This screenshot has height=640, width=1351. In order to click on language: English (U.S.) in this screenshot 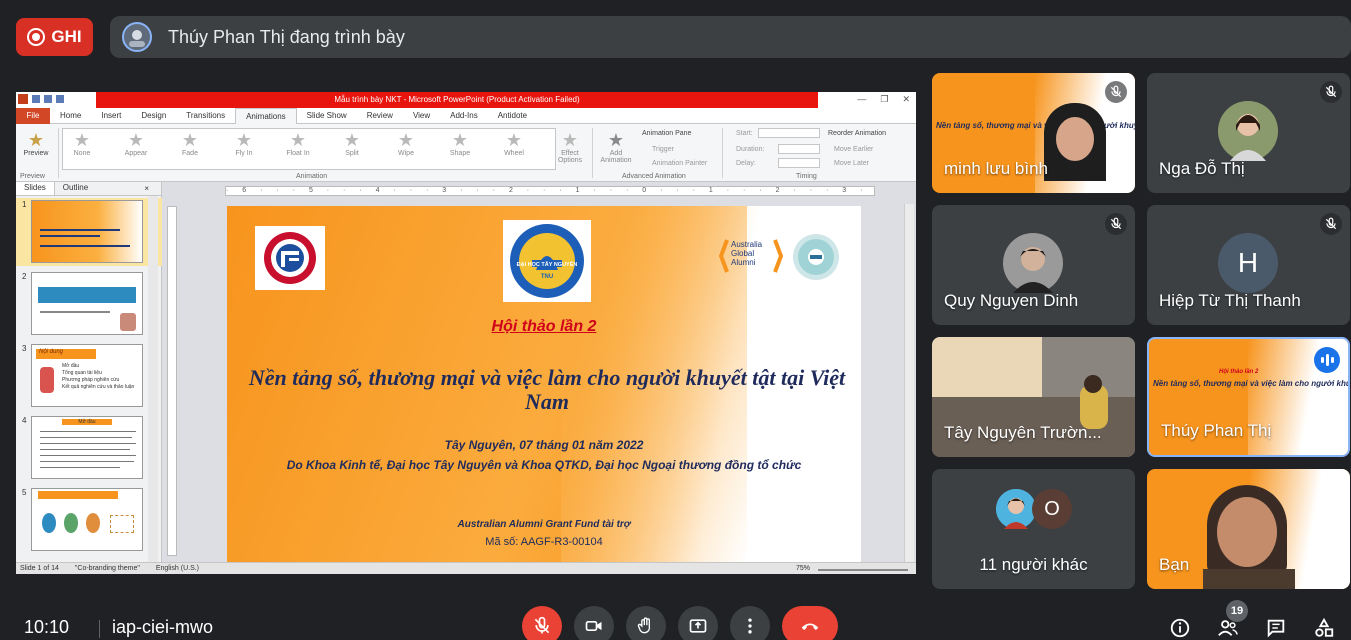, I will do `click(177, 568)`.